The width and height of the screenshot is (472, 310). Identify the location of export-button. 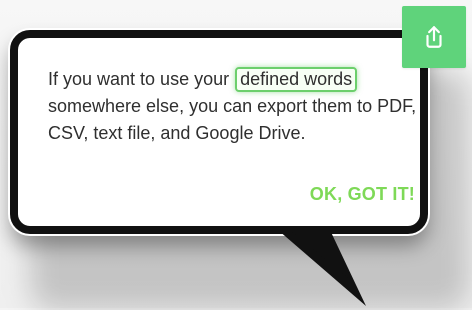
(434, 37).